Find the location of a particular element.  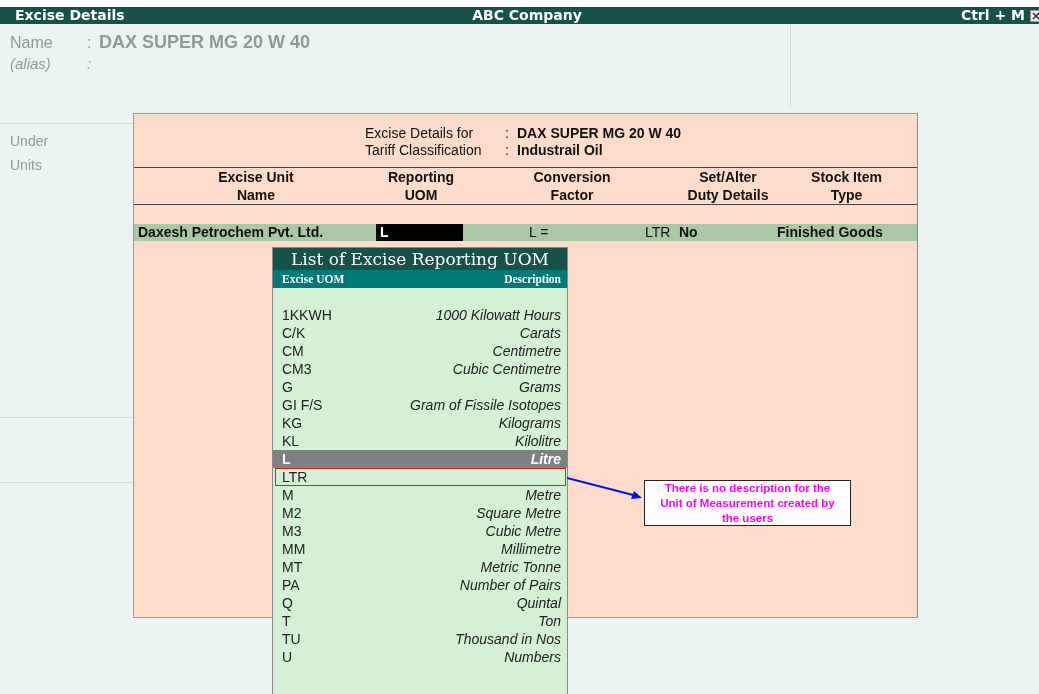

uom-code: CM3 is located at coordinates (297, 369).